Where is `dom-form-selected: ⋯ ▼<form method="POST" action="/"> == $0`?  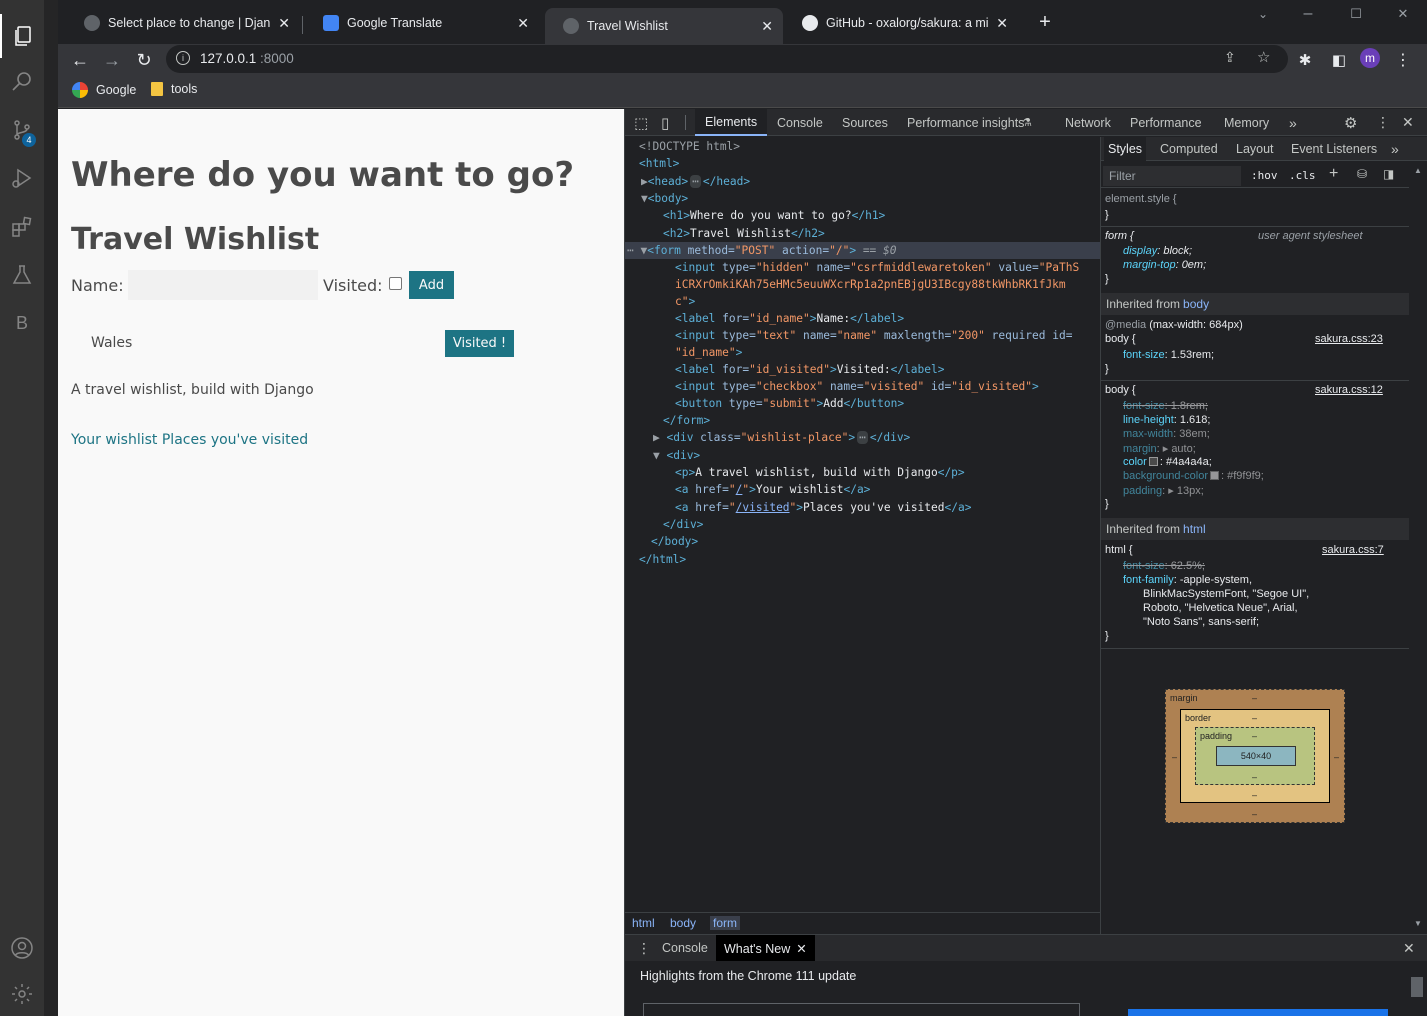 dom-form-selected: ⋯ ▼<form method="POST" action="/"> == $0 is located at coordinates (762, 250).